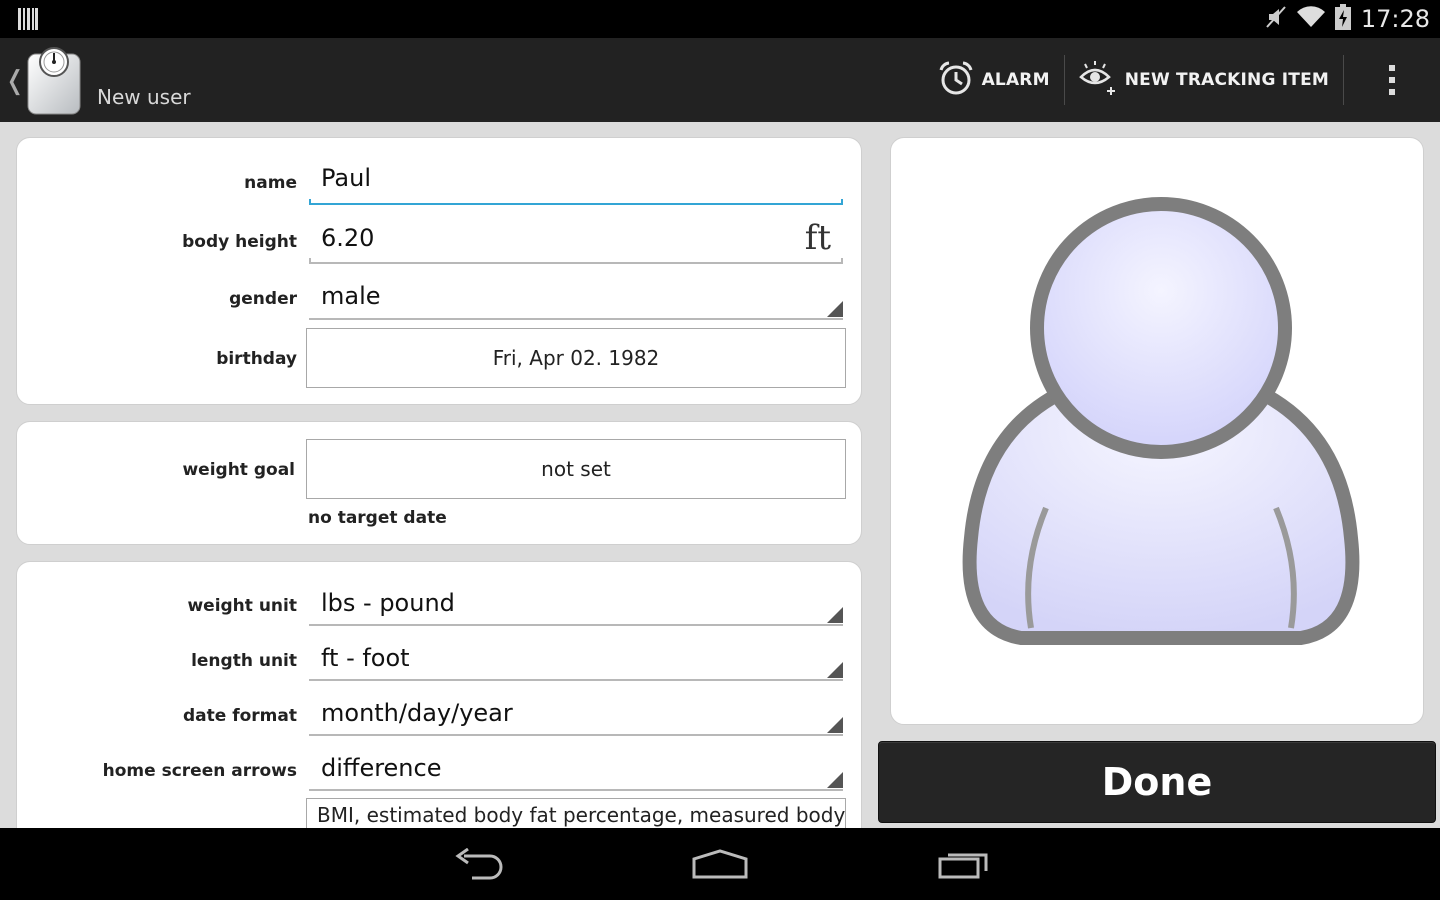 This screenshot has width=1440, height=900. Describe the element at coordinates (576, 178) in the screenshot. I see `name-input: Paul` at that location.